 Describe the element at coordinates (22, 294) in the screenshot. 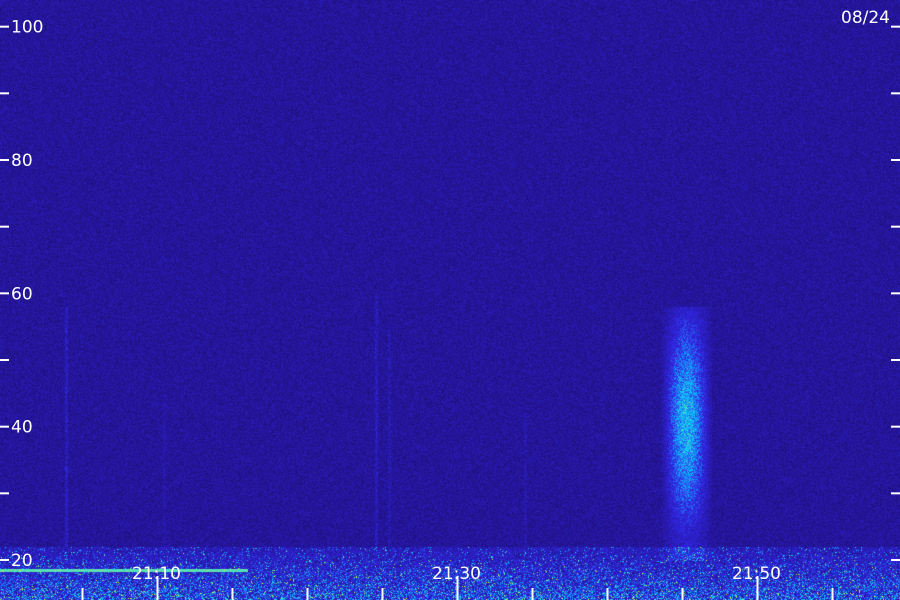

I see `y-tick-label: 60` at that location.